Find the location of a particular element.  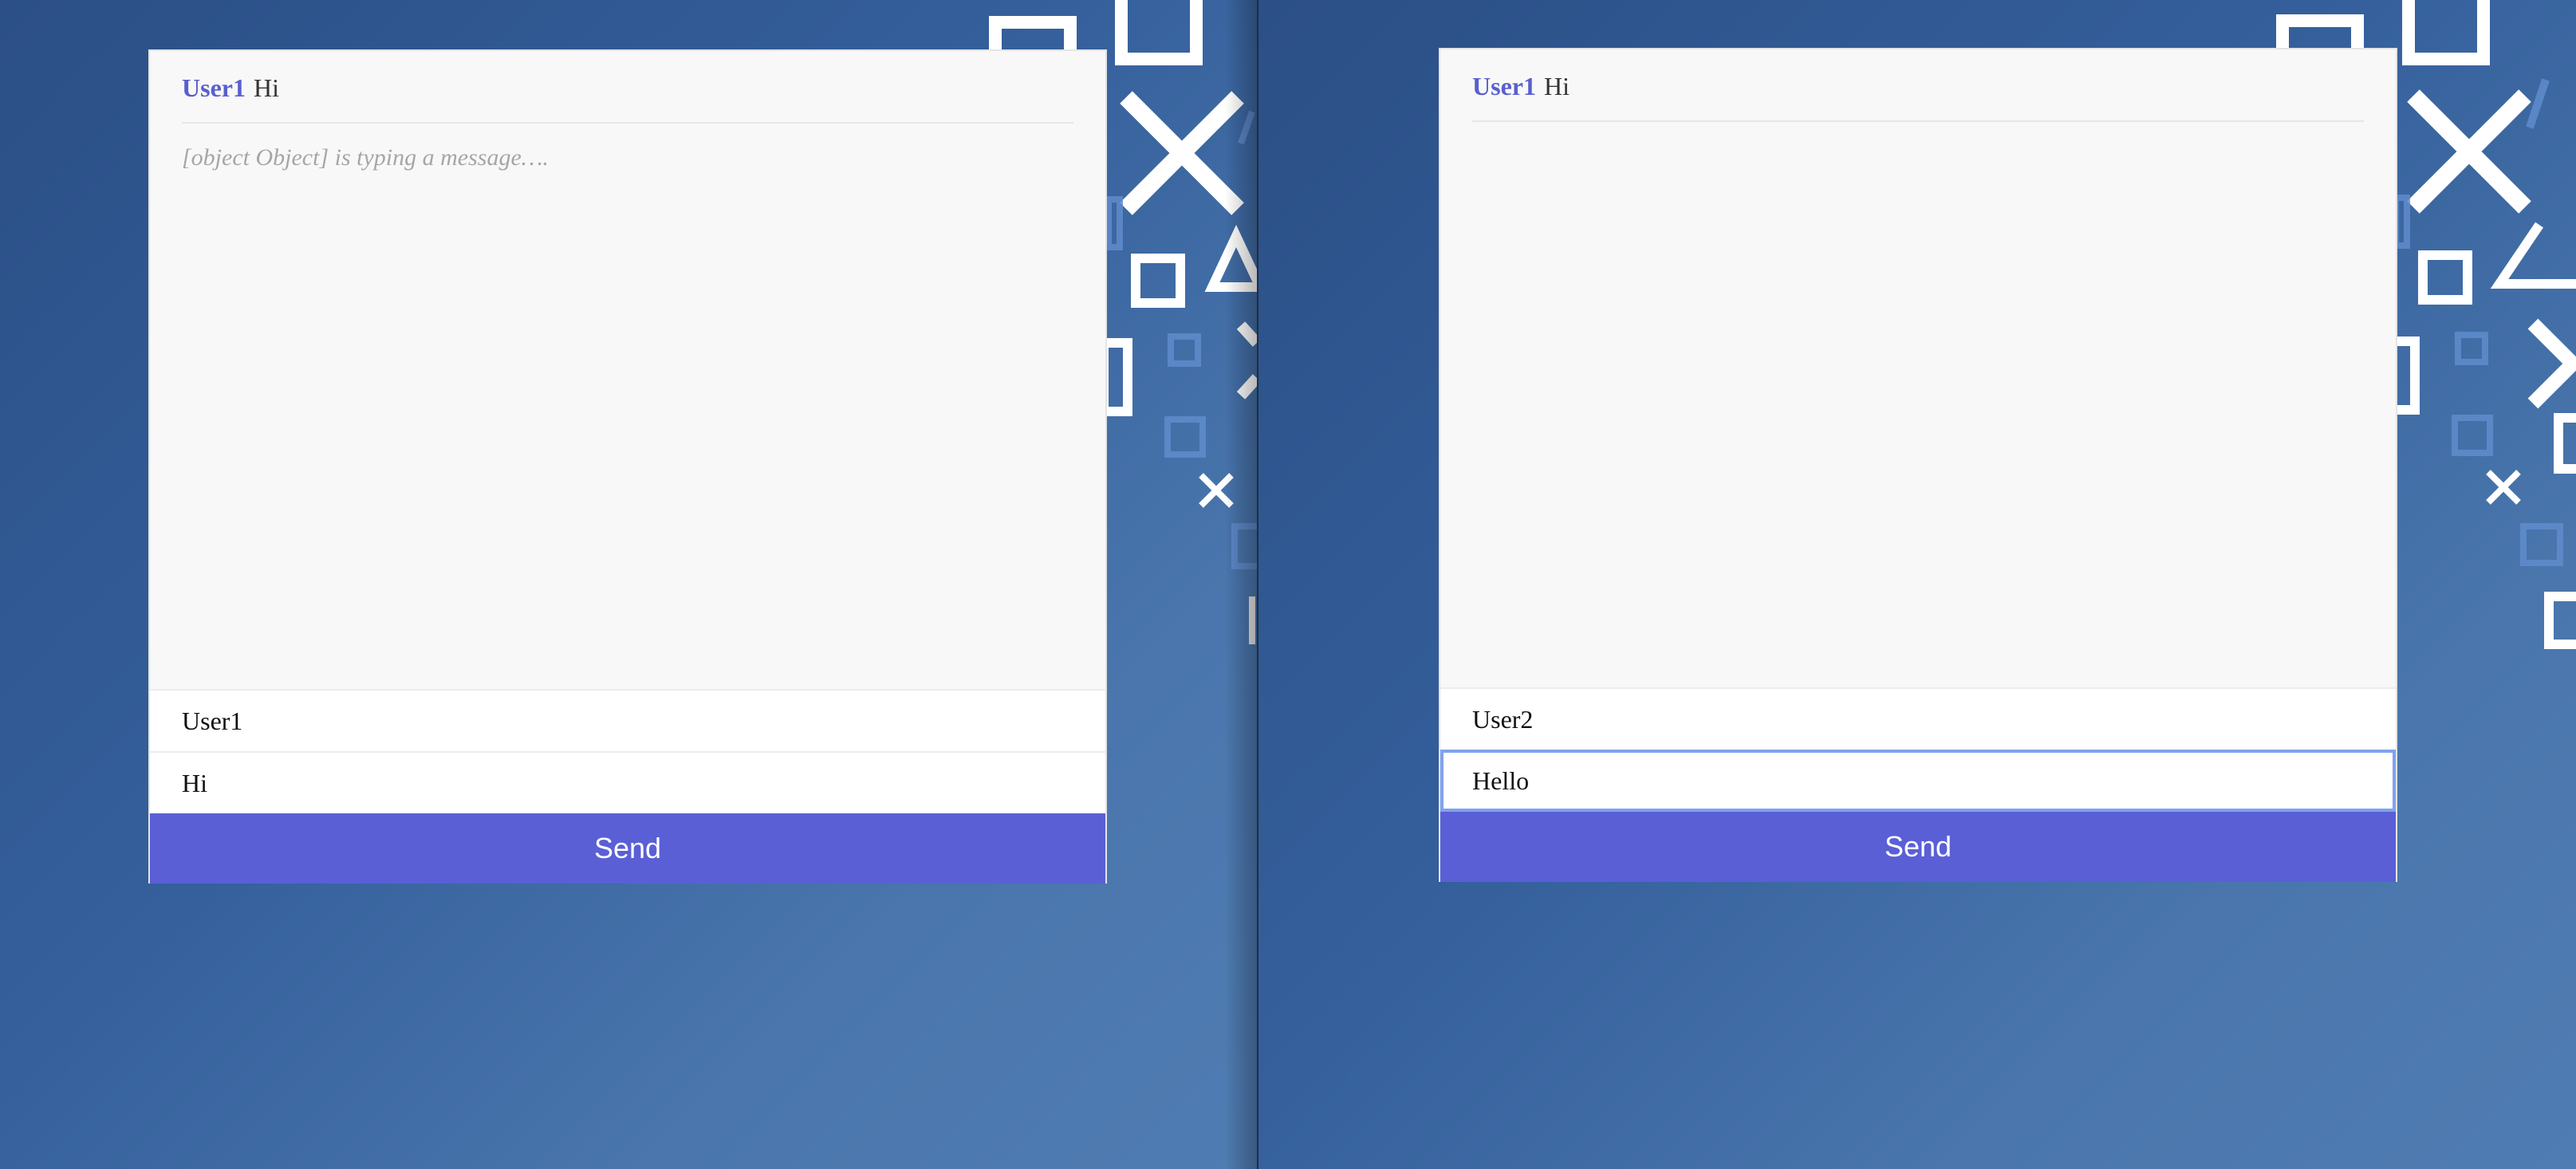

scrollbar-sliver is located at coordinates (1252, 620).